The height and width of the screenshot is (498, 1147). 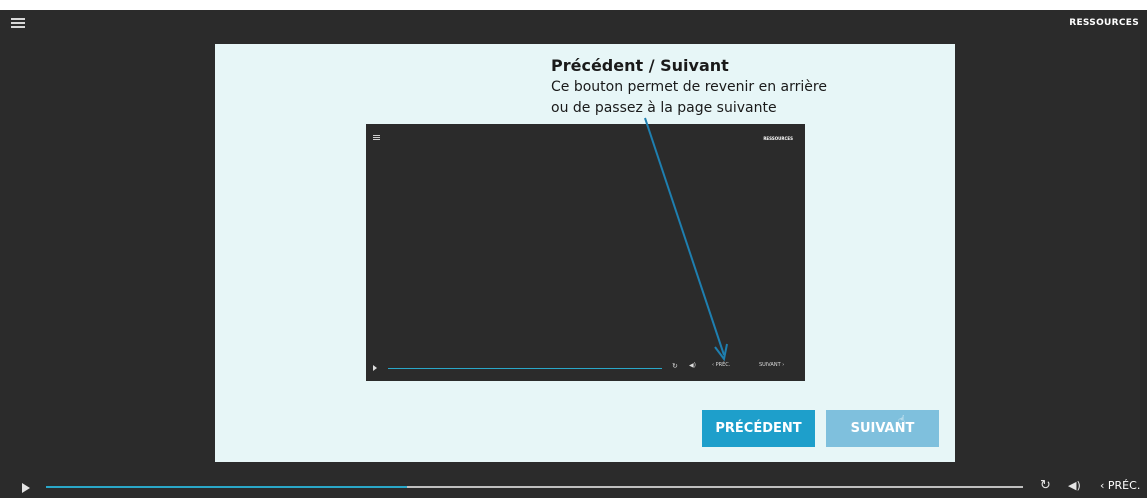 What do you see at coordinates (882, 428) in the screenshot?
I see `next-button: SUIVANT` at bounding box center [882, 428].